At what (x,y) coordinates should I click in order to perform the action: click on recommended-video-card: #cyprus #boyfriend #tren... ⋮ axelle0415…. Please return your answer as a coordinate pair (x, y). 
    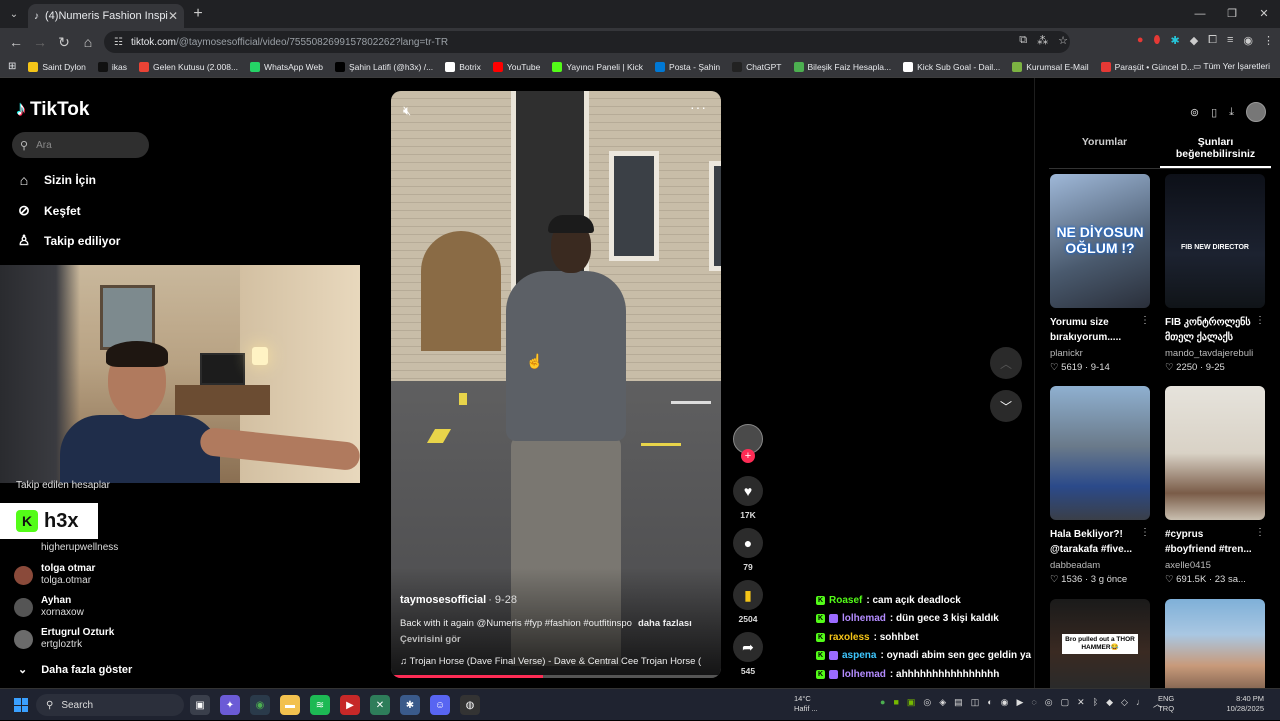
    Looking at the image, I should click on (1215, 485).